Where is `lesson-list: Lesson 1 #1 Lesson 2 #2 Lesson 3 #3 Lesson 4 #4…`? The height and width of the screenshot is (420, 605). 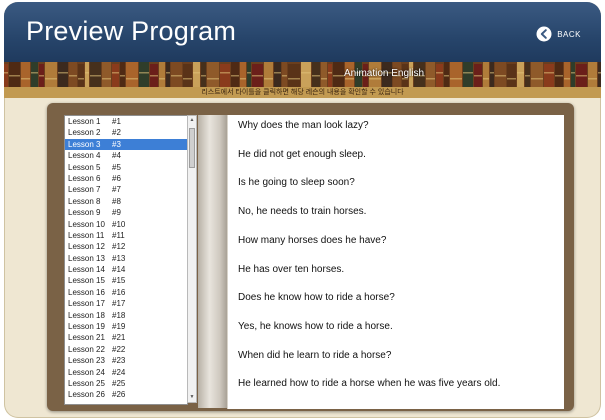
lesson-list: Lesson 1 #1 Lesson 2 #2 Lesson 3 #3 Lesson 4 #4… is located at coordinates (126, 260).